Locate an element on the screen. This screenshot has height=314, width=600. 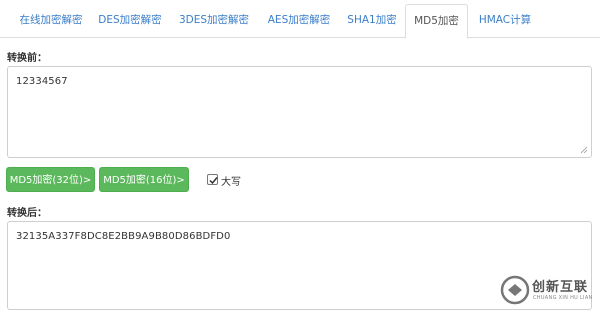
tab-sha1: SHA1加密 is located at coordinates (372, 21).